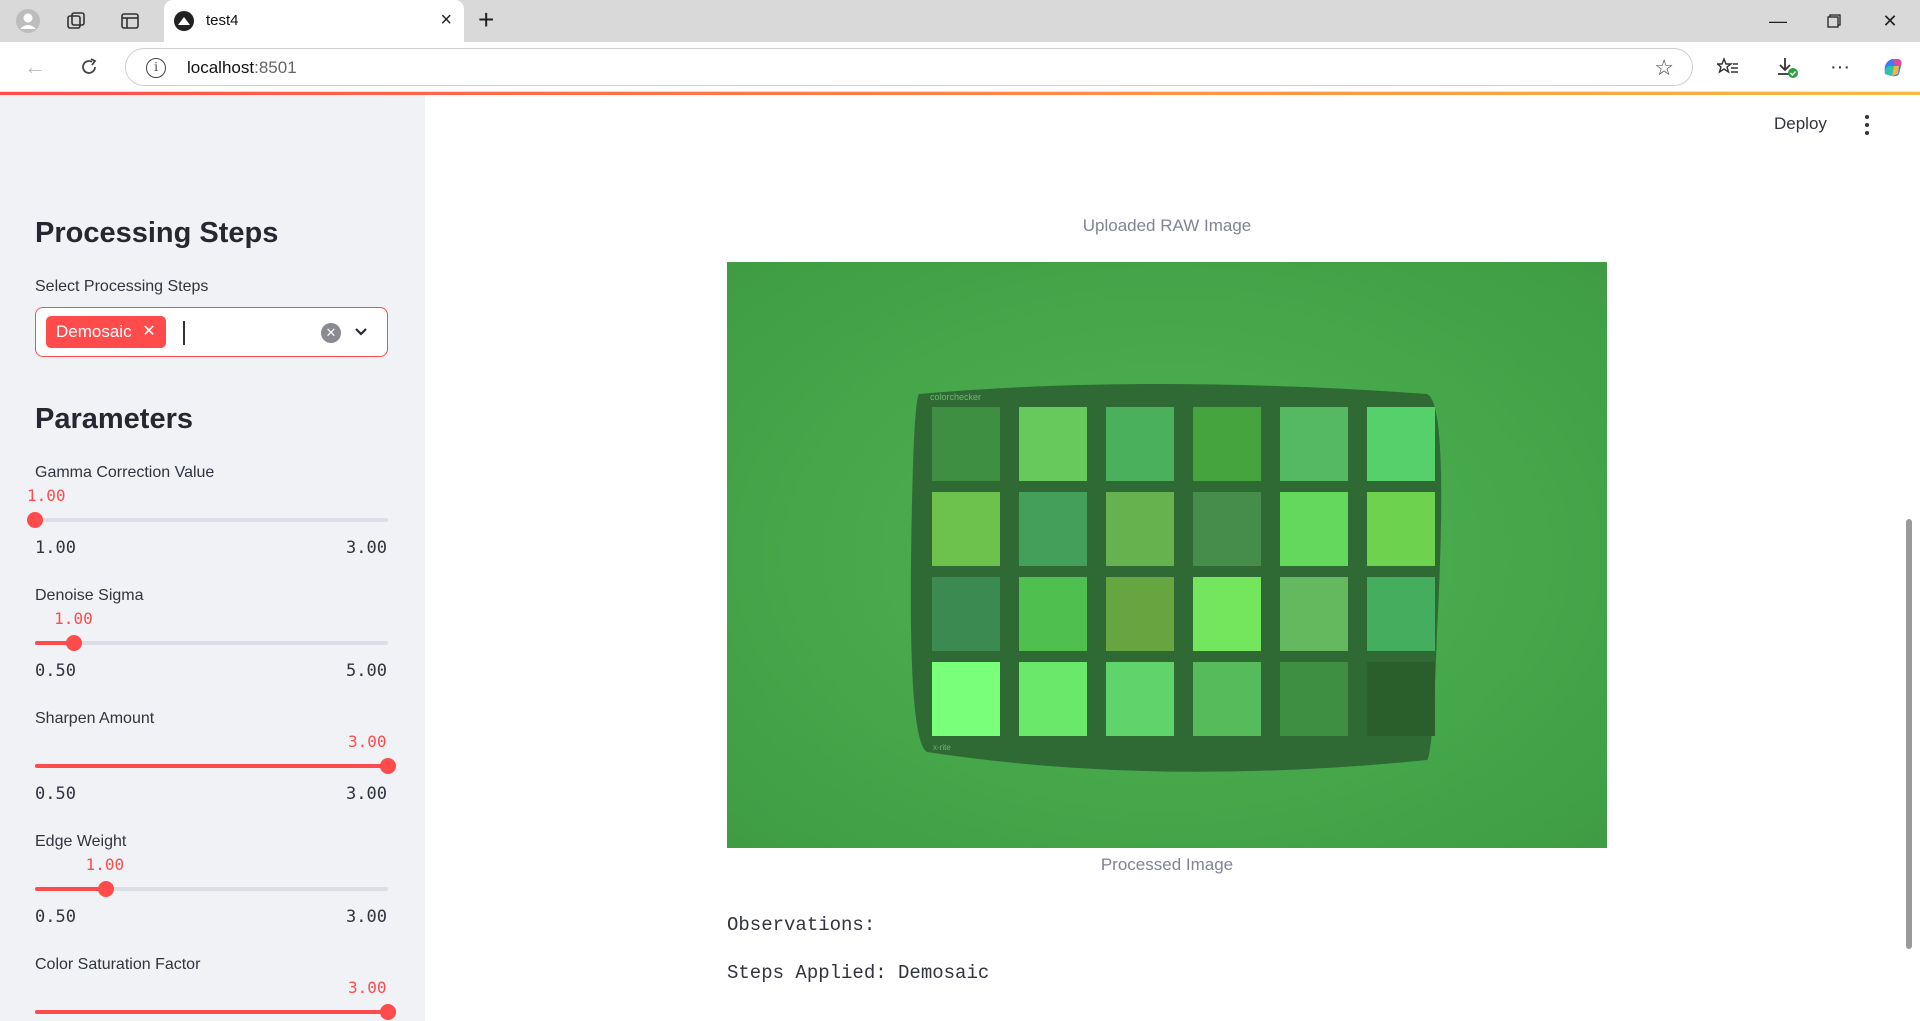 The height and width of the screenshot is (1021, 1920). What do you see at coordinates (105, 889) in the screenshot?
I see `edge-weight-slider-thumb` at bounding box center [105, 889].